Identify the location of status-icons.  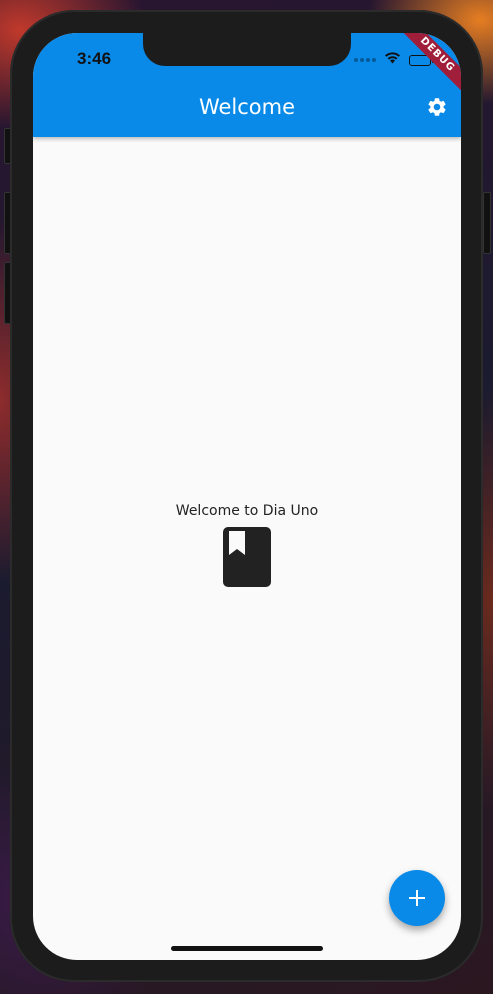
(394, 60).